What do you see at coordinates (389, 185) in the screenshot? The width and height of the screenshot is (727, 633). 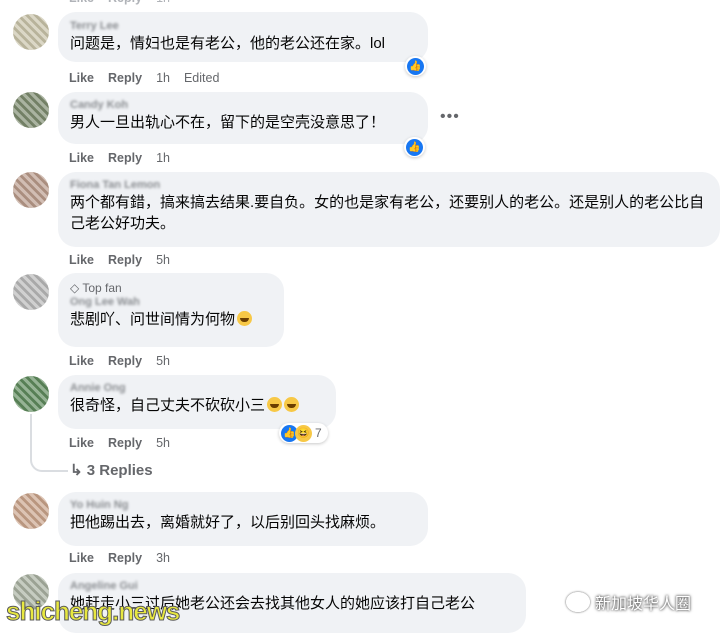 I see `comment-author: Fiona Tan Lemon` at bounding box center [389, 185].